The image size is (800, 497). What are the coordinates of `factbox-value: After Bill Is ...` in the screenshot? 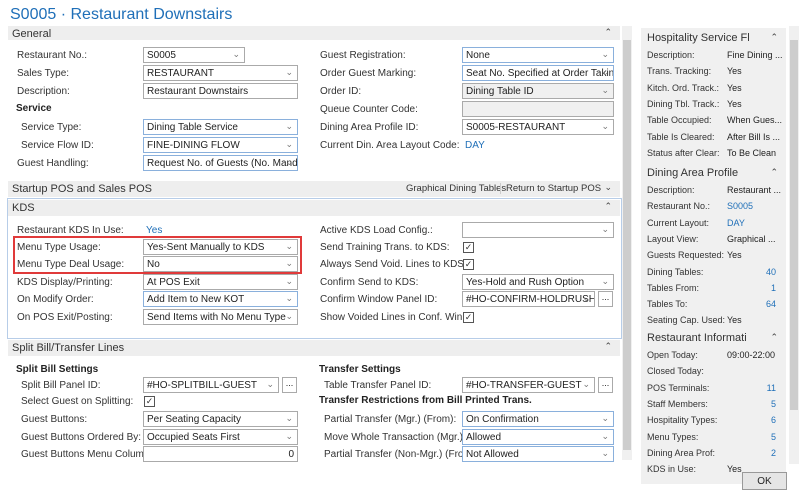 It's located at (754, 136).